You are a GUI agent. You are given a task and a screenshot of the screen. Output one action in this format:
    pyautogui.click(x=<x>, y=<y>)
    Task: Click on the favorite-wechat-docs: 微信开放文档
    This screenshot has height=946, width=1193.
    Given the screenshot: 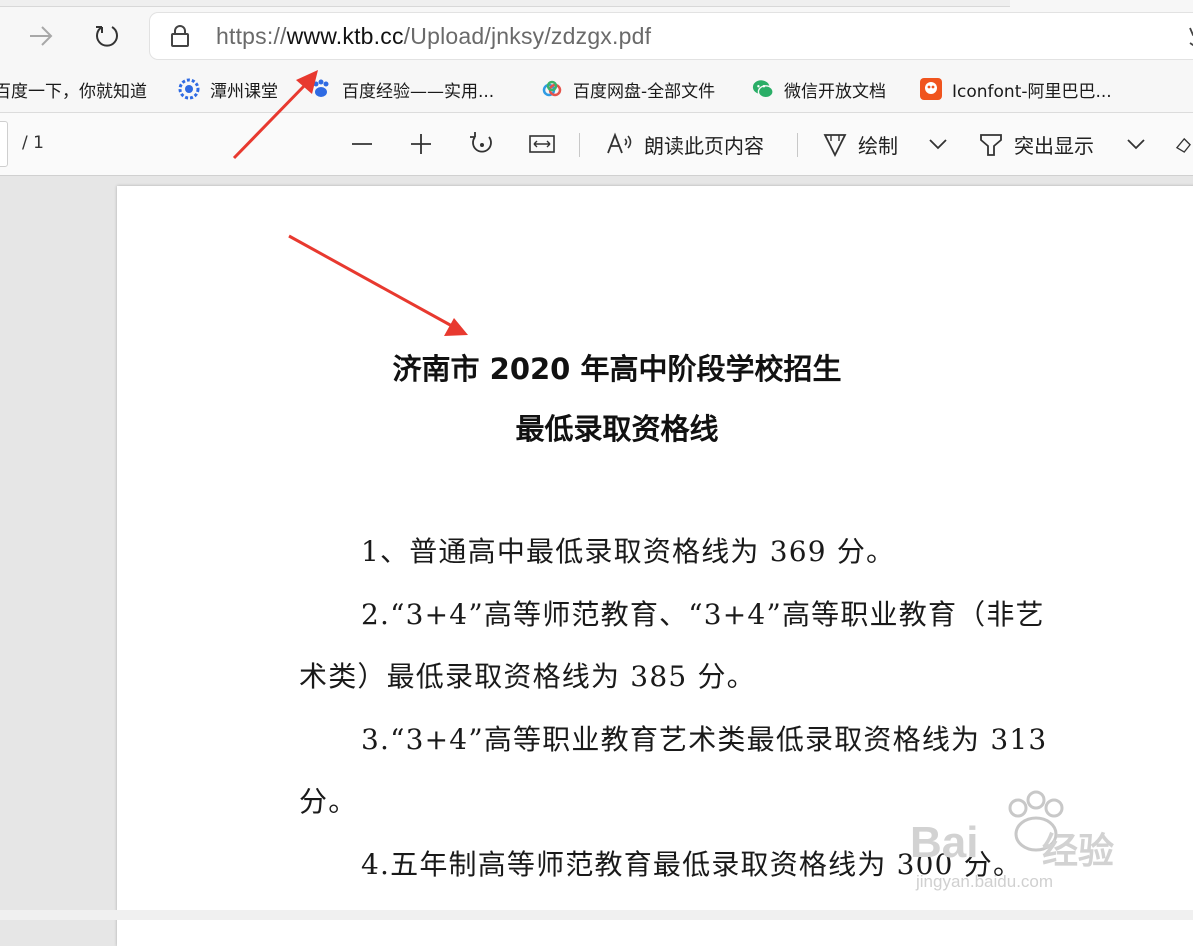 What is the action you would take?
    pyautogui.click(x=819, y=89)
    